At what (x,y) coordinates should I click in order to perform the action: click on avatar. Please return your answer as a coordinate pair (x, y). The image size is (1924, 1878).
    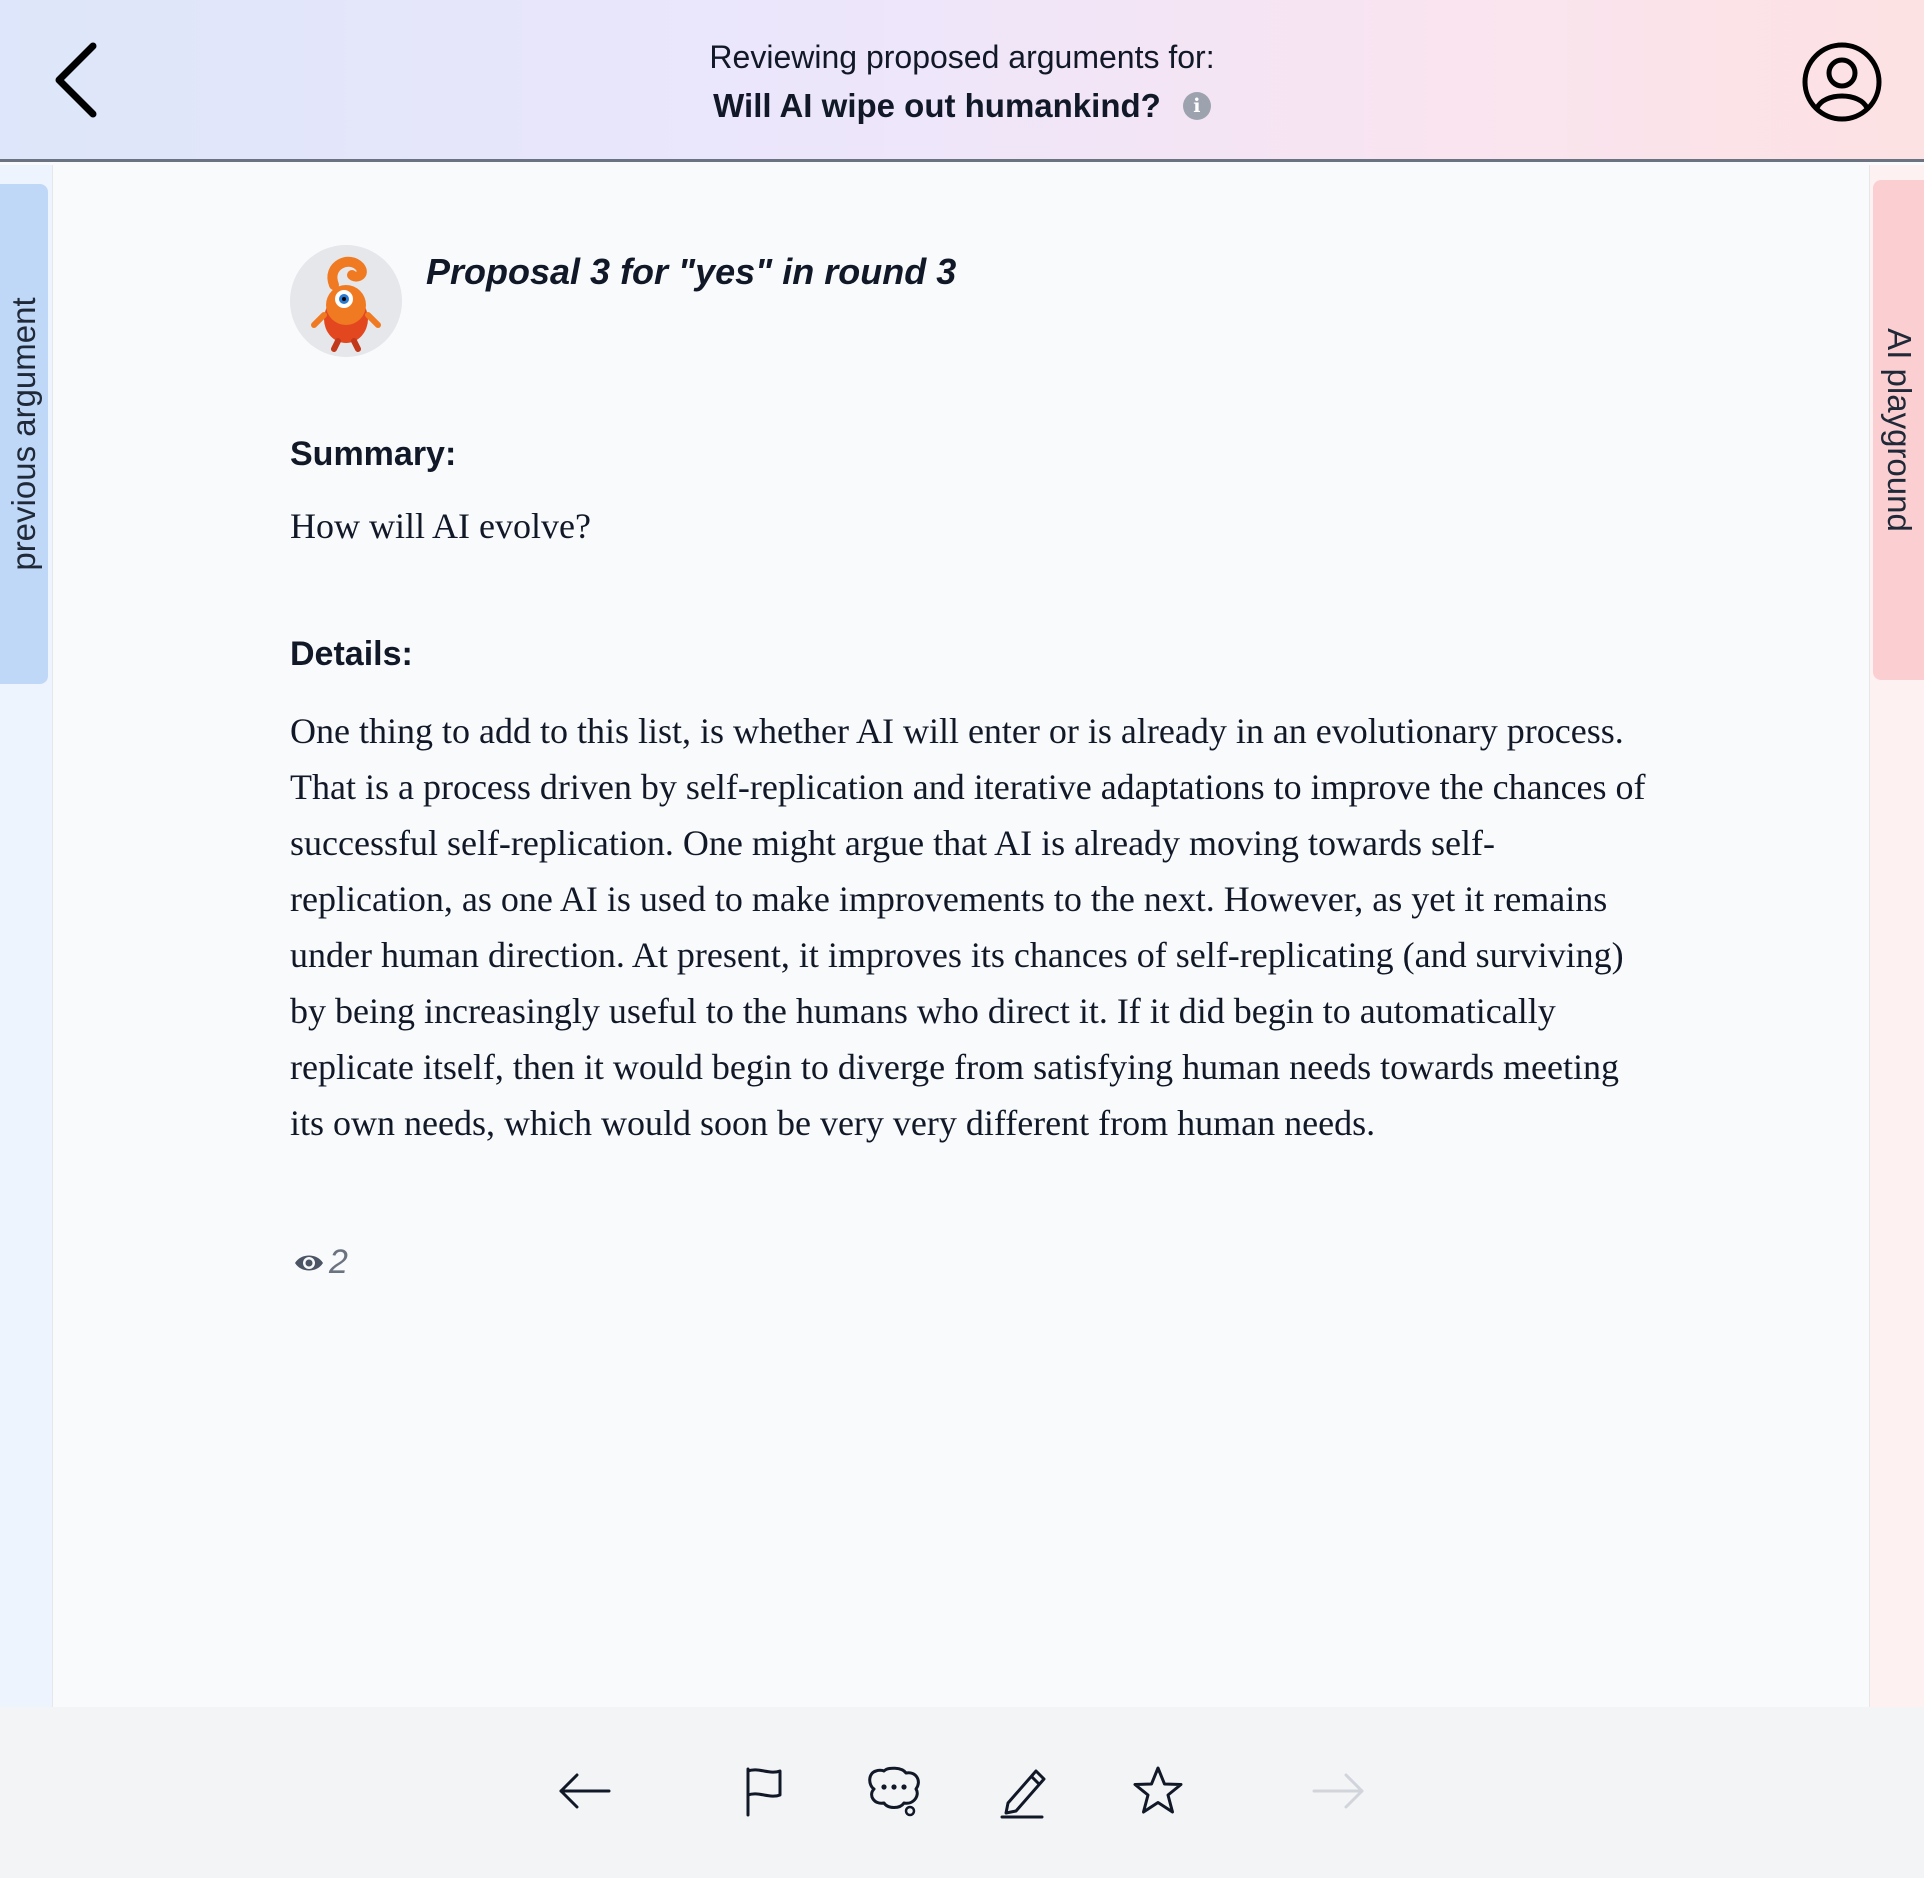
    Looking at the image, I should click on (346, 301).